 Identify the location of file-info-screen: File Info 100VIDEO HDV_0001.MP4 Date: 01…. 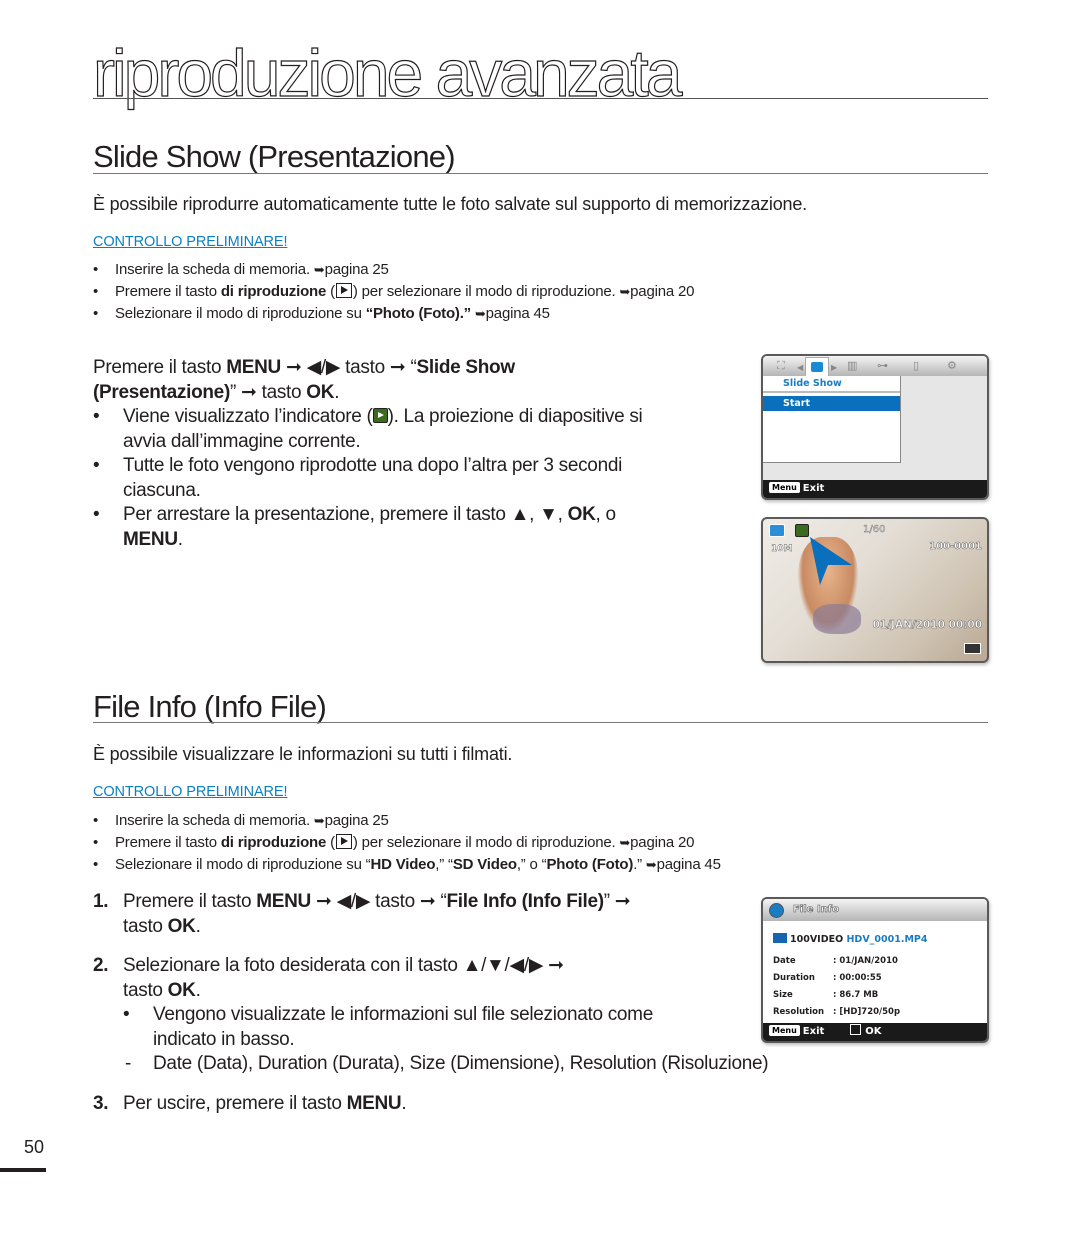
(875, 970).